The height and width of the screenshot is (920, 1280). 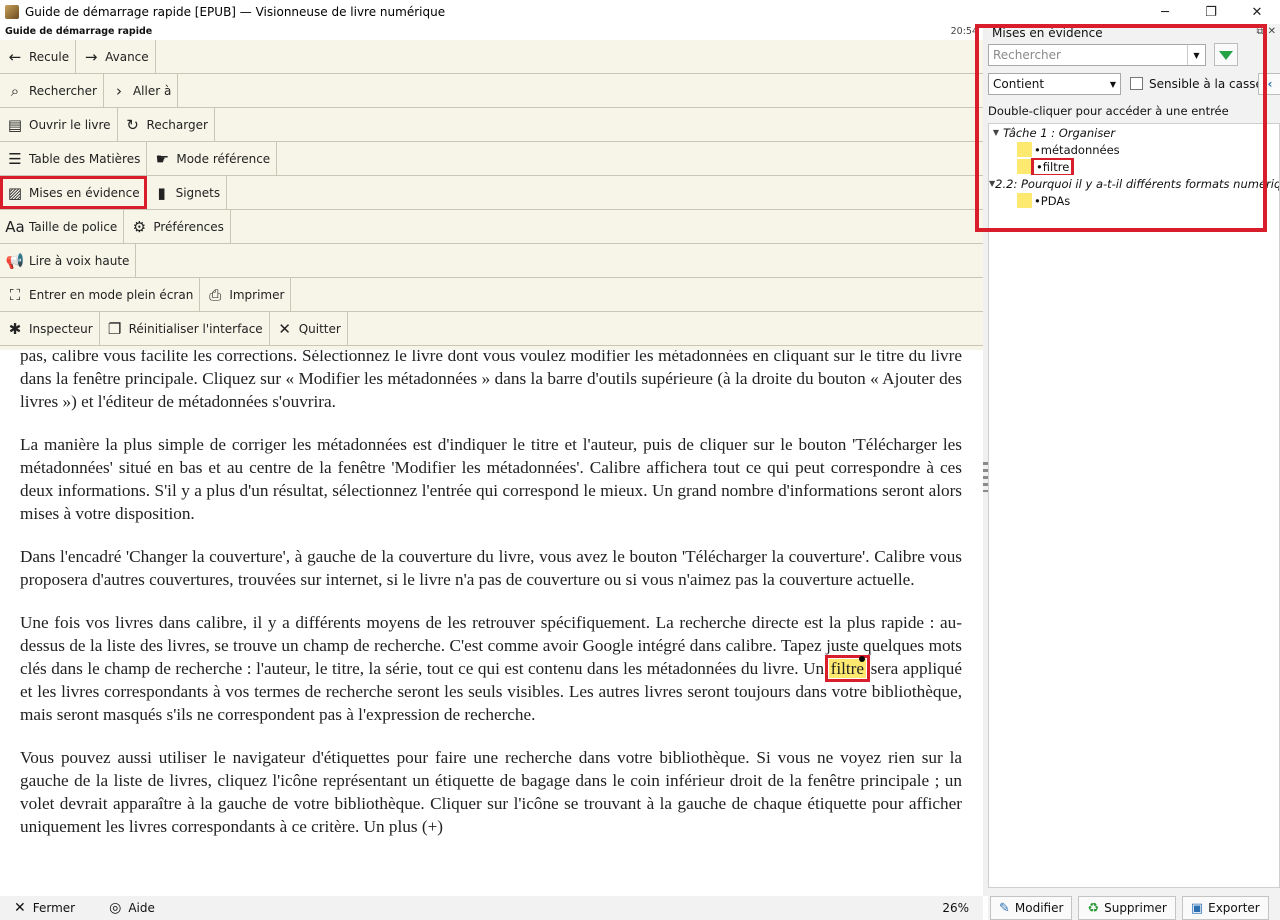 I want to click on close-book-button: ✕ Fermer, so click(x=44, y=908).